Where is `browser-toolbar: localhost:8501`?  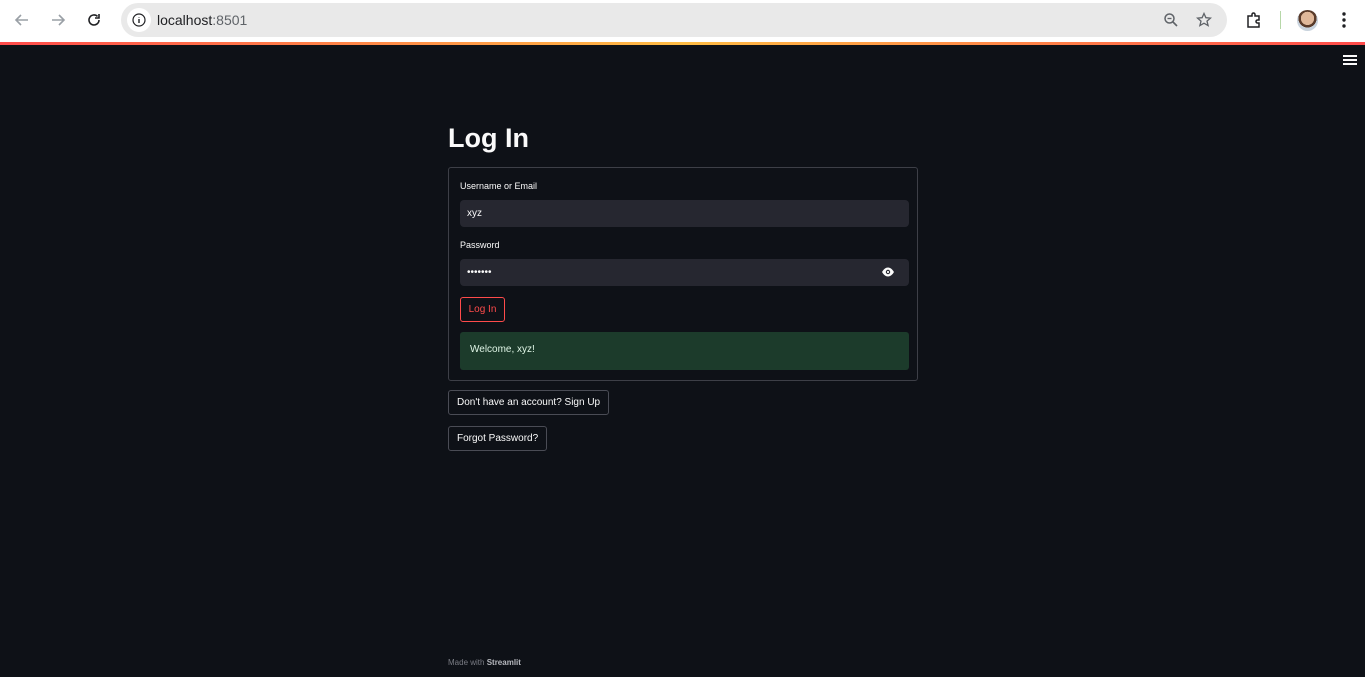
browser-toolbar: localhost:8501 is located at coordinates (682, 21).